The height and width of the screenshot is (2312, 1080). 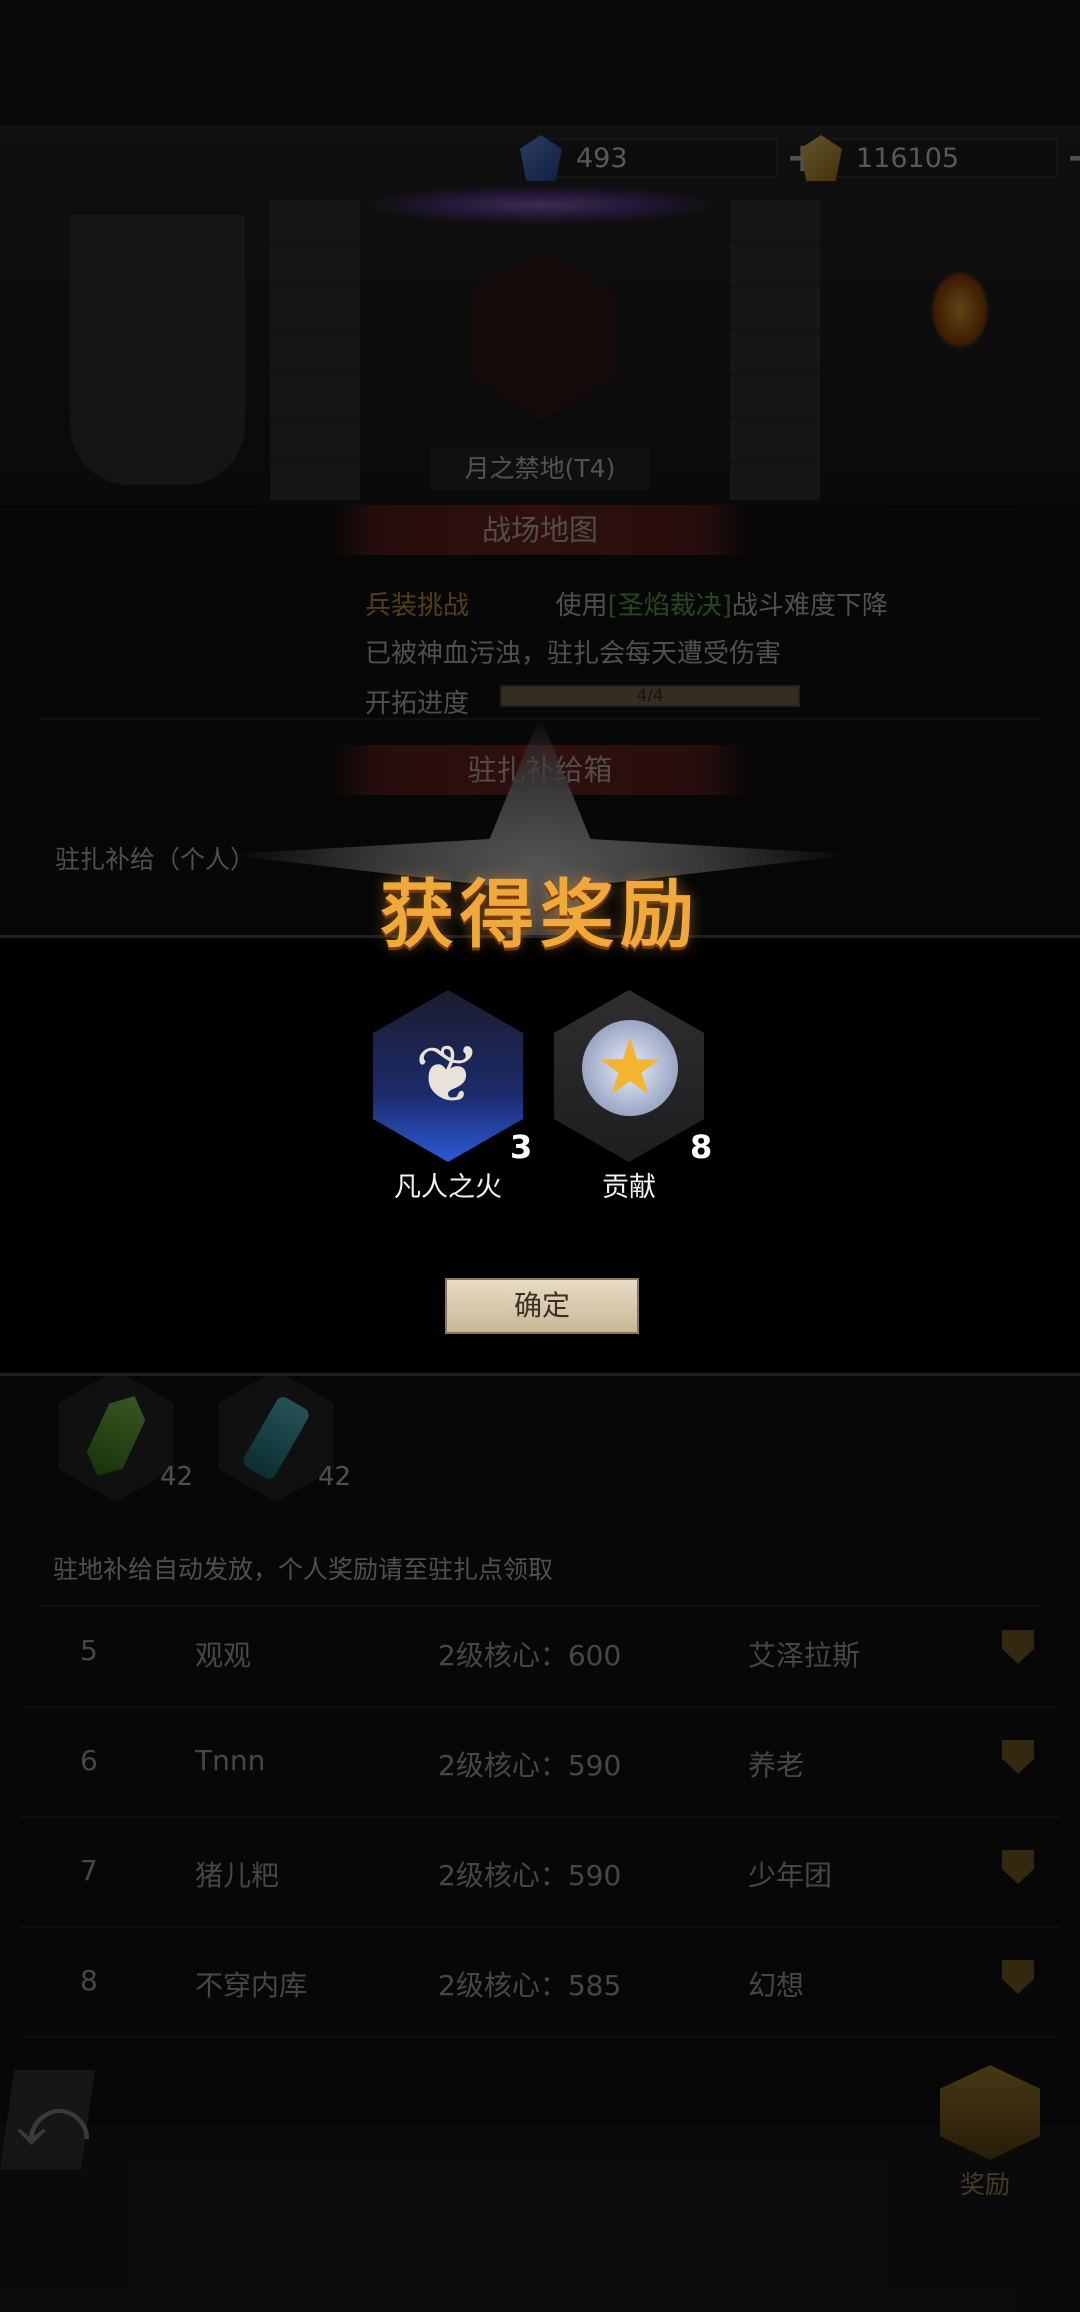 I want to click on guild-name: 养老, so click(x=776, y=1765).